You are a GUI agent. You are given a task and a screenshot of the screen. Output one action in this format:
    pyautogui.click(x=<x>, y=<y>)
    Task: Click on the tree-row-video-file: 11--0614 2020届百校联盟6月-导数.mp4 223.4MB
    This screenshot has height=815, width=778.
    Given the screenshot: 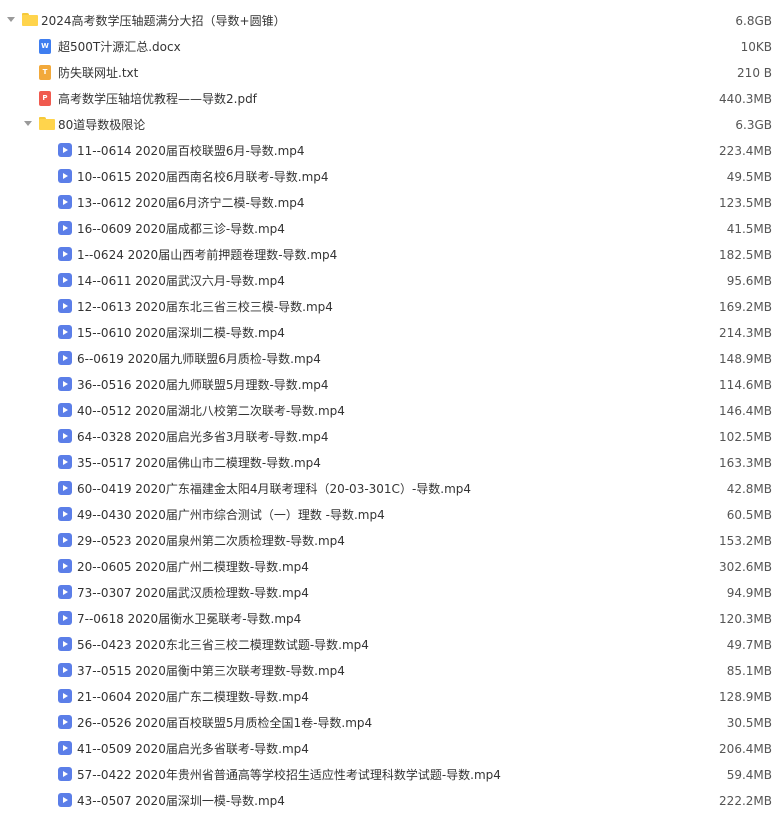 What is the action you would take?
    pyautogui.click(x=389, y=151)
    